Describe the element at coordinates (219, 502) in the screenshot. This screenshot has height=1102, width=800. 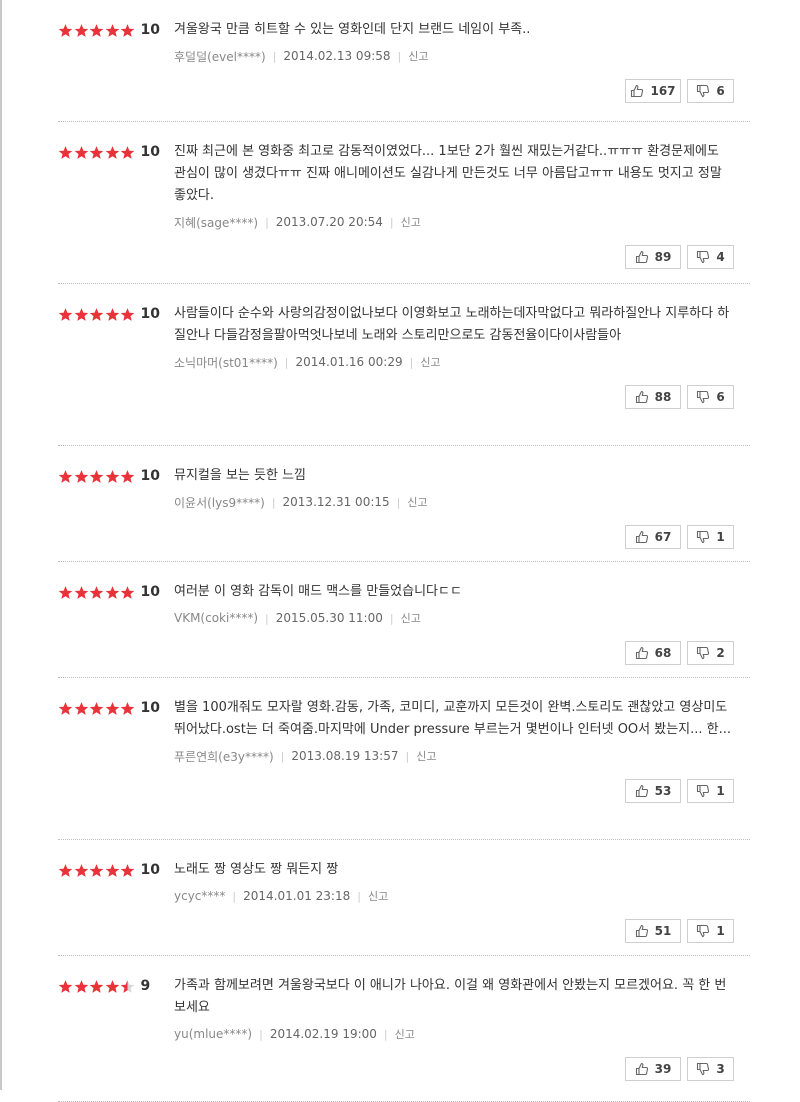
I see `review-author: 이윤서(lys9****)` at that location.